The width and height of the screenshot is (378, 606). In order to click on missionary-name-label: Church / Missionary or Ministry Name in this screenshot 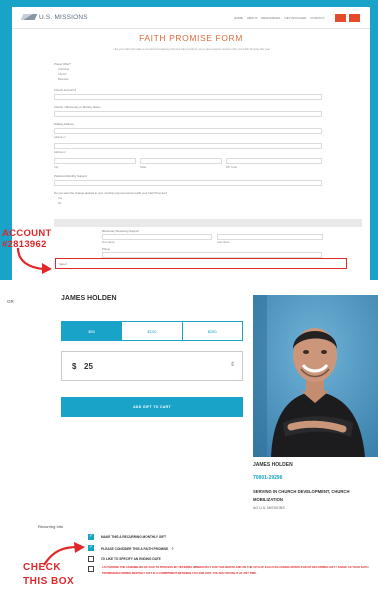, I will do `click(77, 107)`.